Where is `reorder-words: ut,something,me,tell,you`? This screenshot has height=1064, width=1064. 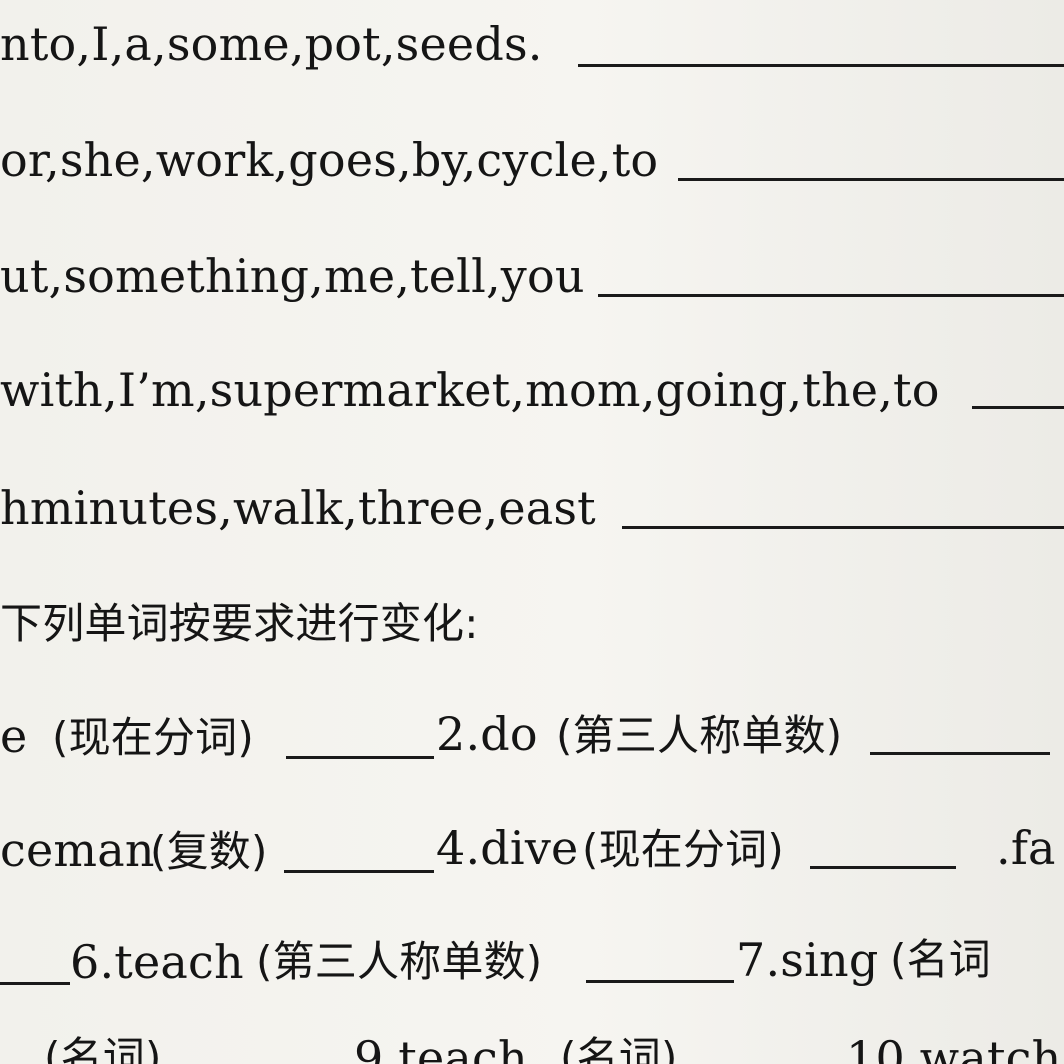
reorder-words: ut,something,me,tell,you is located at coordinates (292, 276).